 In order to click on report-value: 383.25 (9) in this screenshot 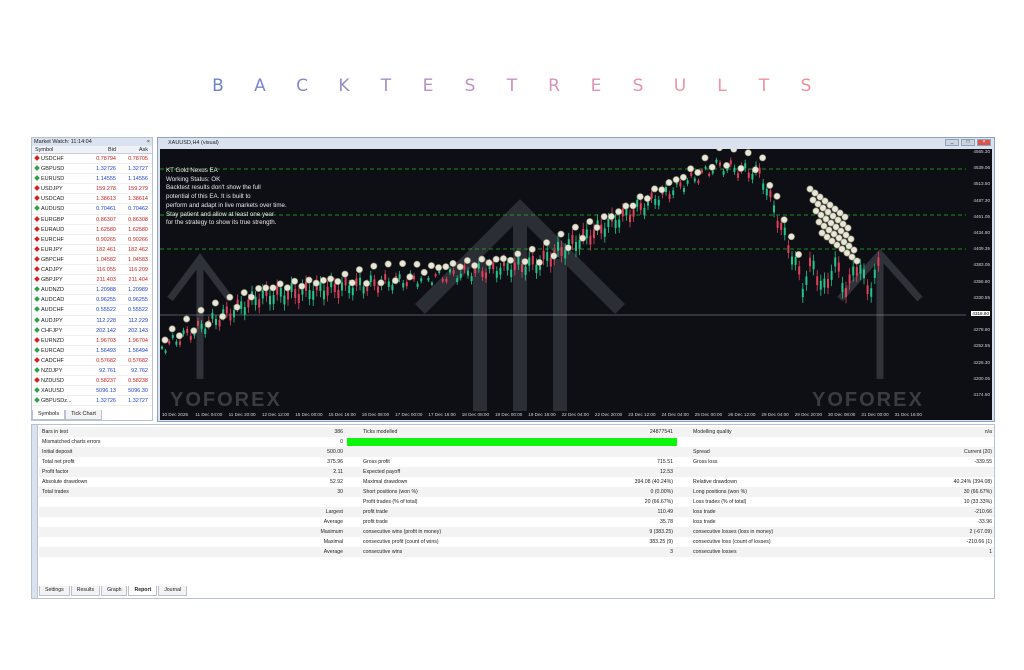, I will do `click(661, 542)`.